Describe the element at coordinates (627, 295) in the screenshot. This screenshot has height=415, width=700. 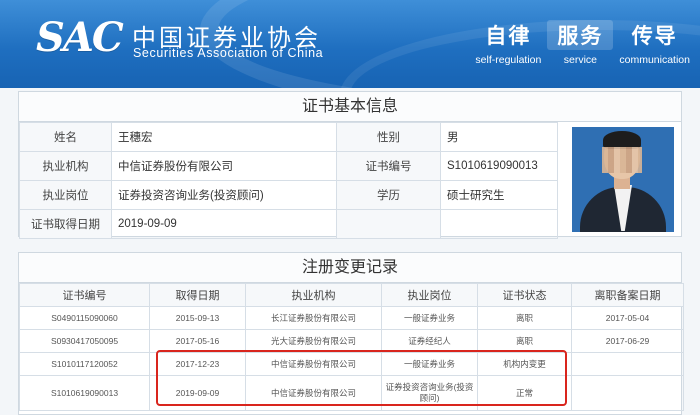
I see `col-header: 离职备案日期` at that location.